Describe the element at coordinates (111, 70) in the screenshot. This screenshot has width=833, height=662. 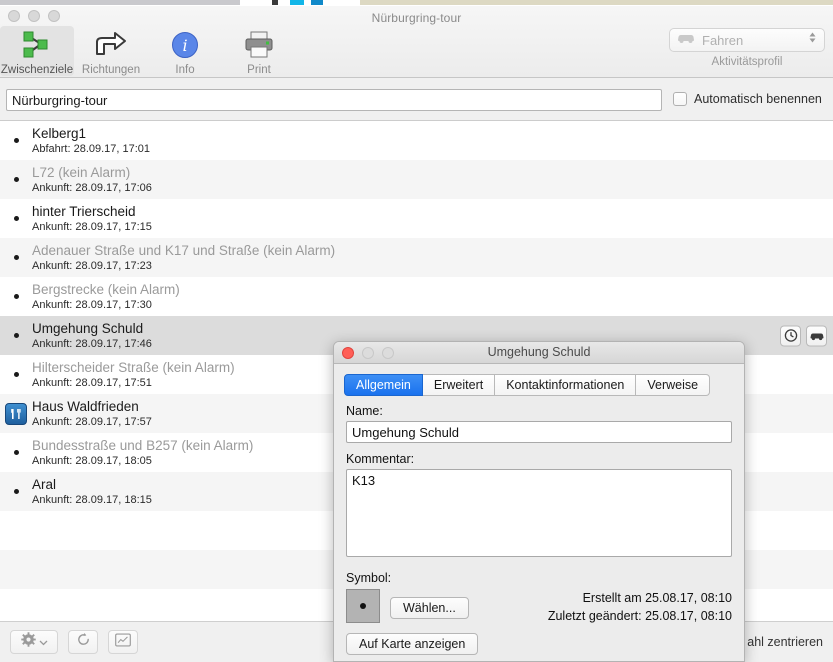
I see `toolbar-label-richtungen: Richtungen` at that location.